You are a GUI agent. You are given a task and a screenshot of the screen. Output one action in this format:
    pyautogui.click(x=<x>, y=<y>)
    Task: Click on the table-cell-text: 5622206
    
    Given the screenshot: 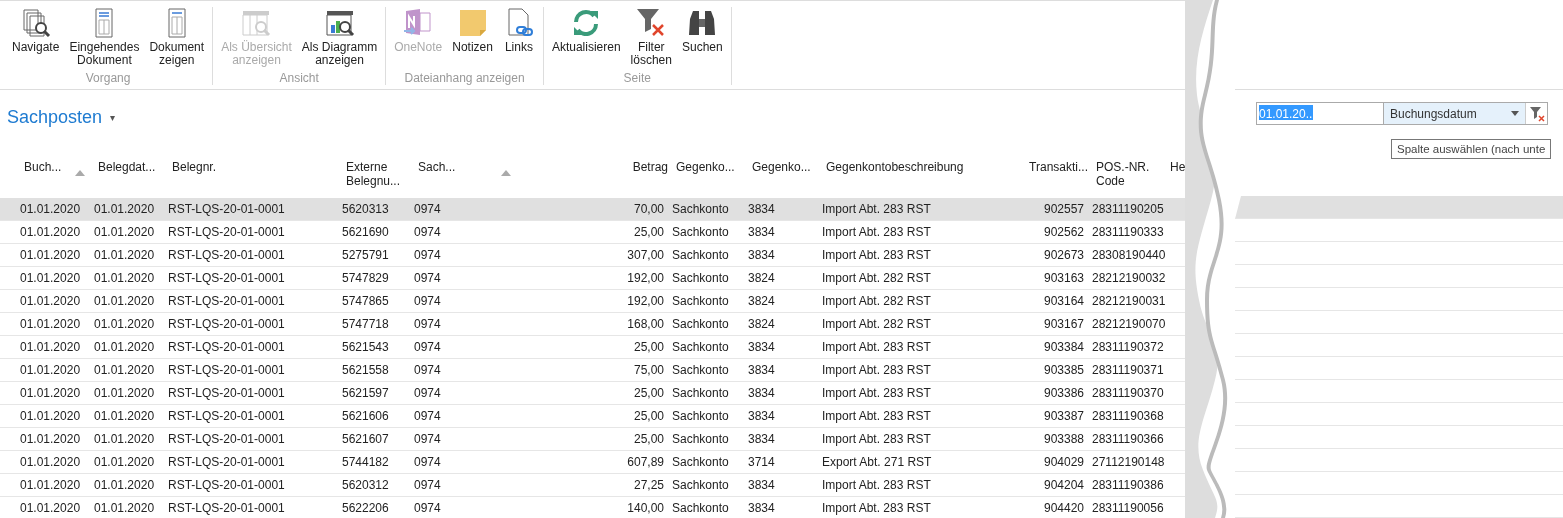 What is the action you would take?
    pyautogui.click(x=365, y=508)
    